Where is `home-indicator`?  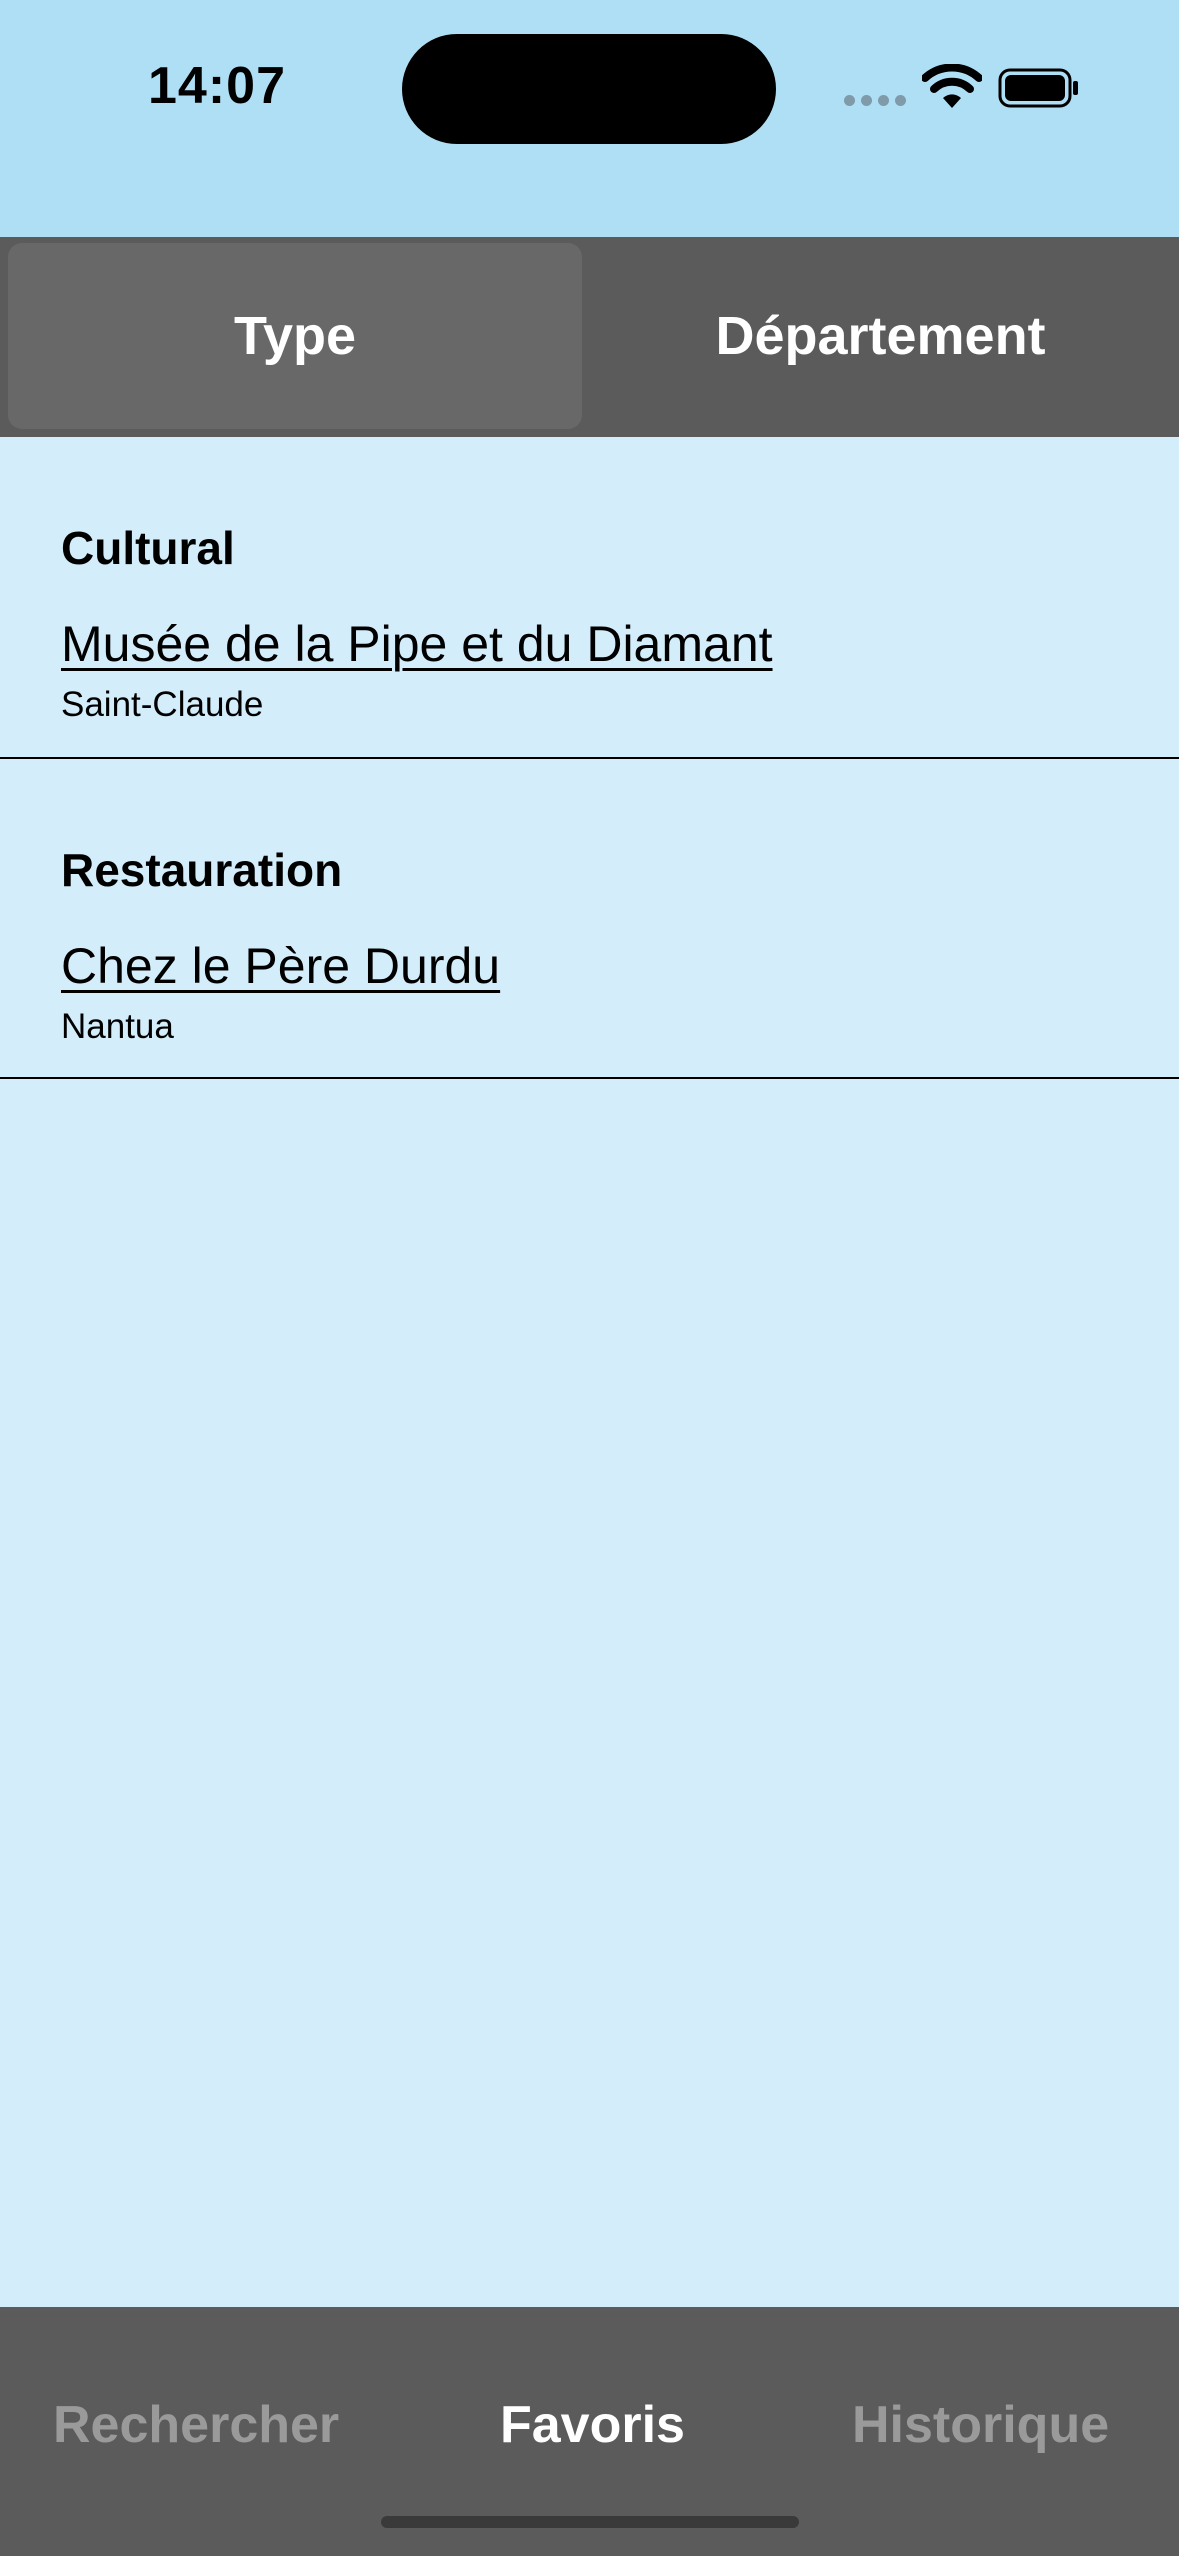 home-indicator is located at coordinates (590, 2522).